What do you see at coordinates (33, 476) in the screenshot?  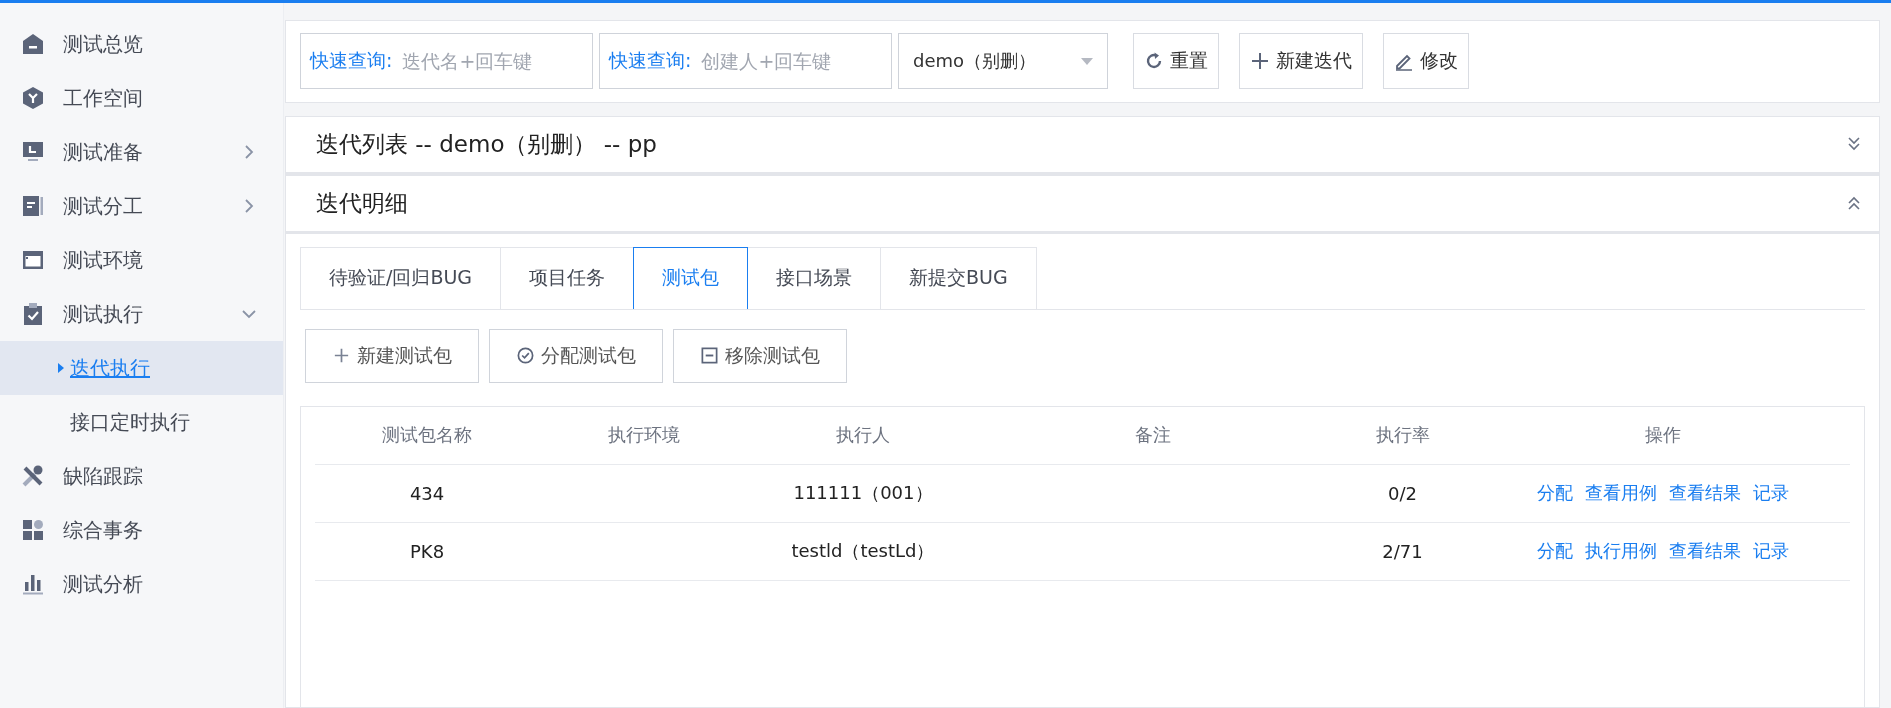 I see `tools-icon` at bounding box center [33, 476].